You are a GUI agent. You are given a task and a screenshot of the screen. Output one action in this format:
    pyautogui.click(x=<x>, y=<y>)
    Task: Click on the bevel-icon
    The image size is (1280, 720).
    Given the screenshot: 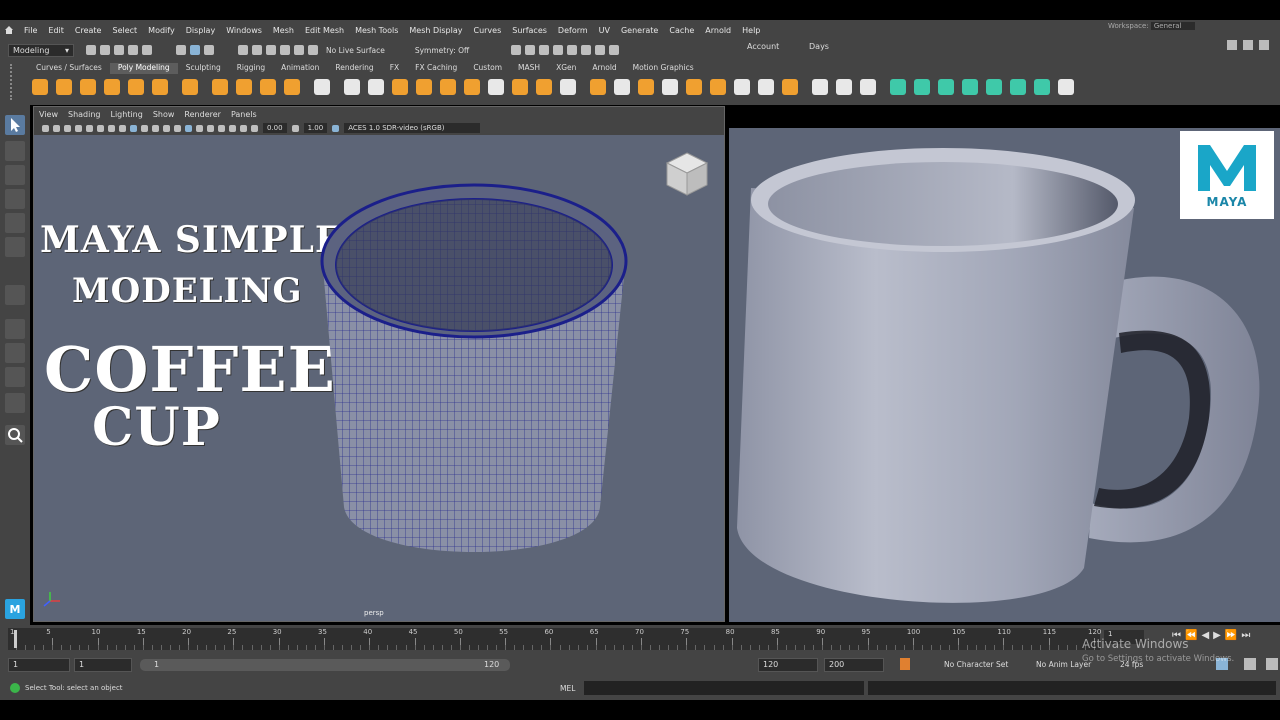 What is the action you would take?
    pyautogui.click(x=646, y=87)
    